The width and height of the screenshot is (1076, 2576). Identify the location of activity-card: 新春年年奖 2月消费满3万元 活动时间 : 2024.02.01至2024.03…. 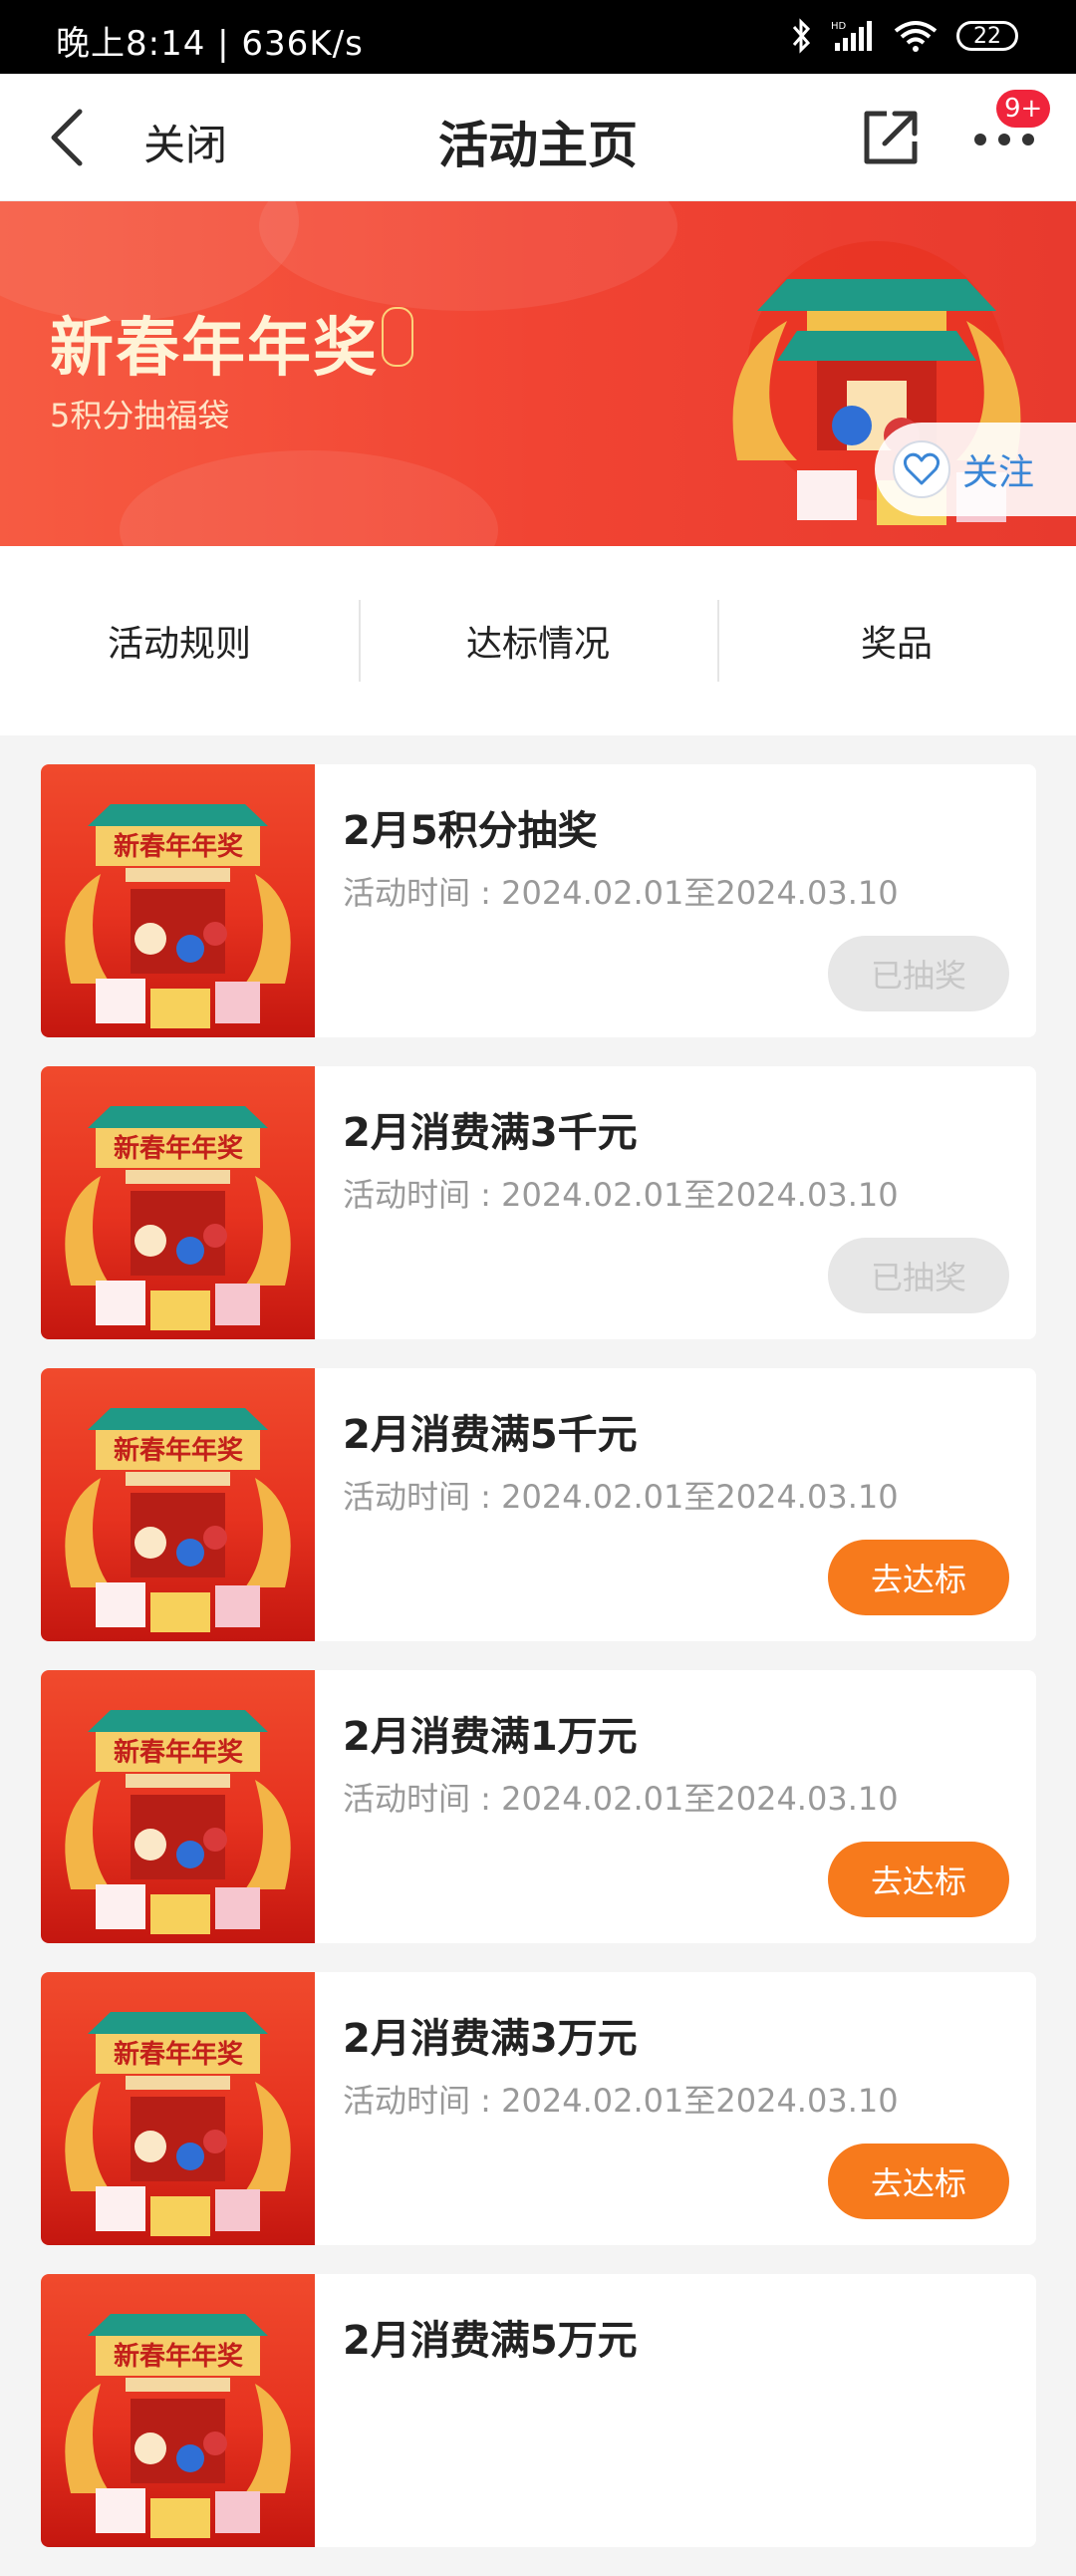
(538, 2108).